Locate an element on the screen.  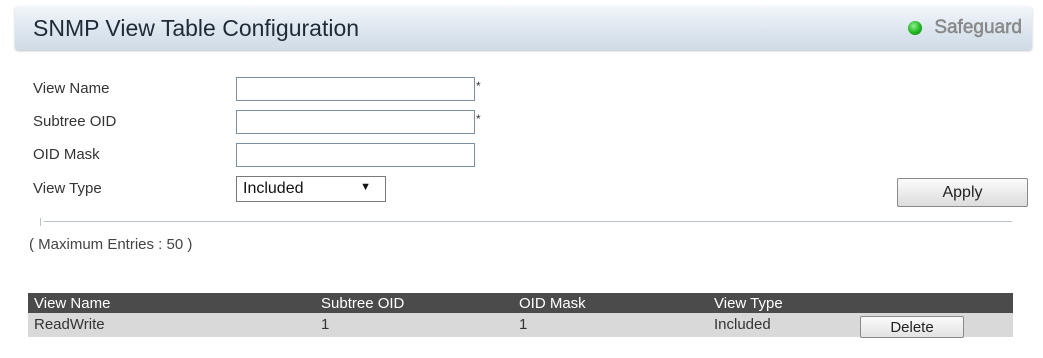
cell-oid-mask: 1 is located at coordinates (523, 324).